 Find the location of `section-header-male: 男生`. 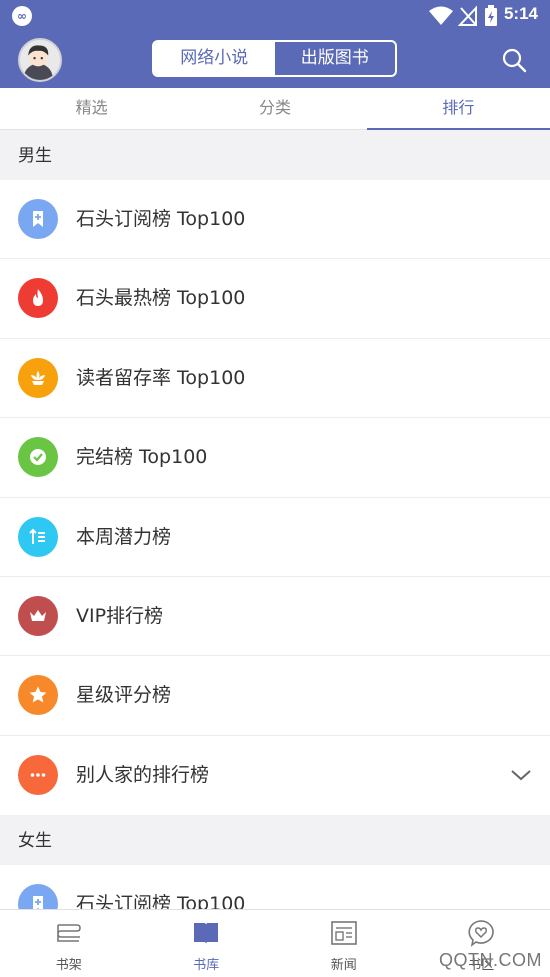

section-header-male: 男生 is located at coordinates (275, 155).